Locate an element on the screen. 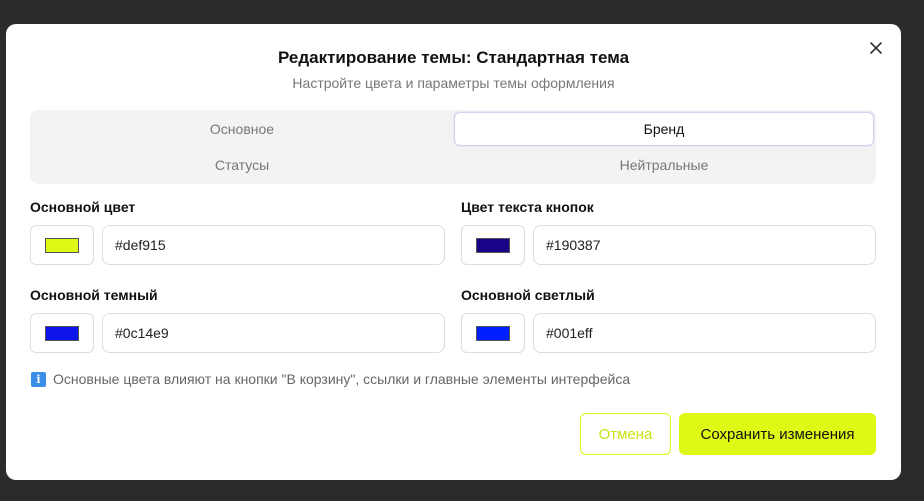 This screenshot has height=501, width=924. primary-dark-color-picker is located at coordinates (62, 333).